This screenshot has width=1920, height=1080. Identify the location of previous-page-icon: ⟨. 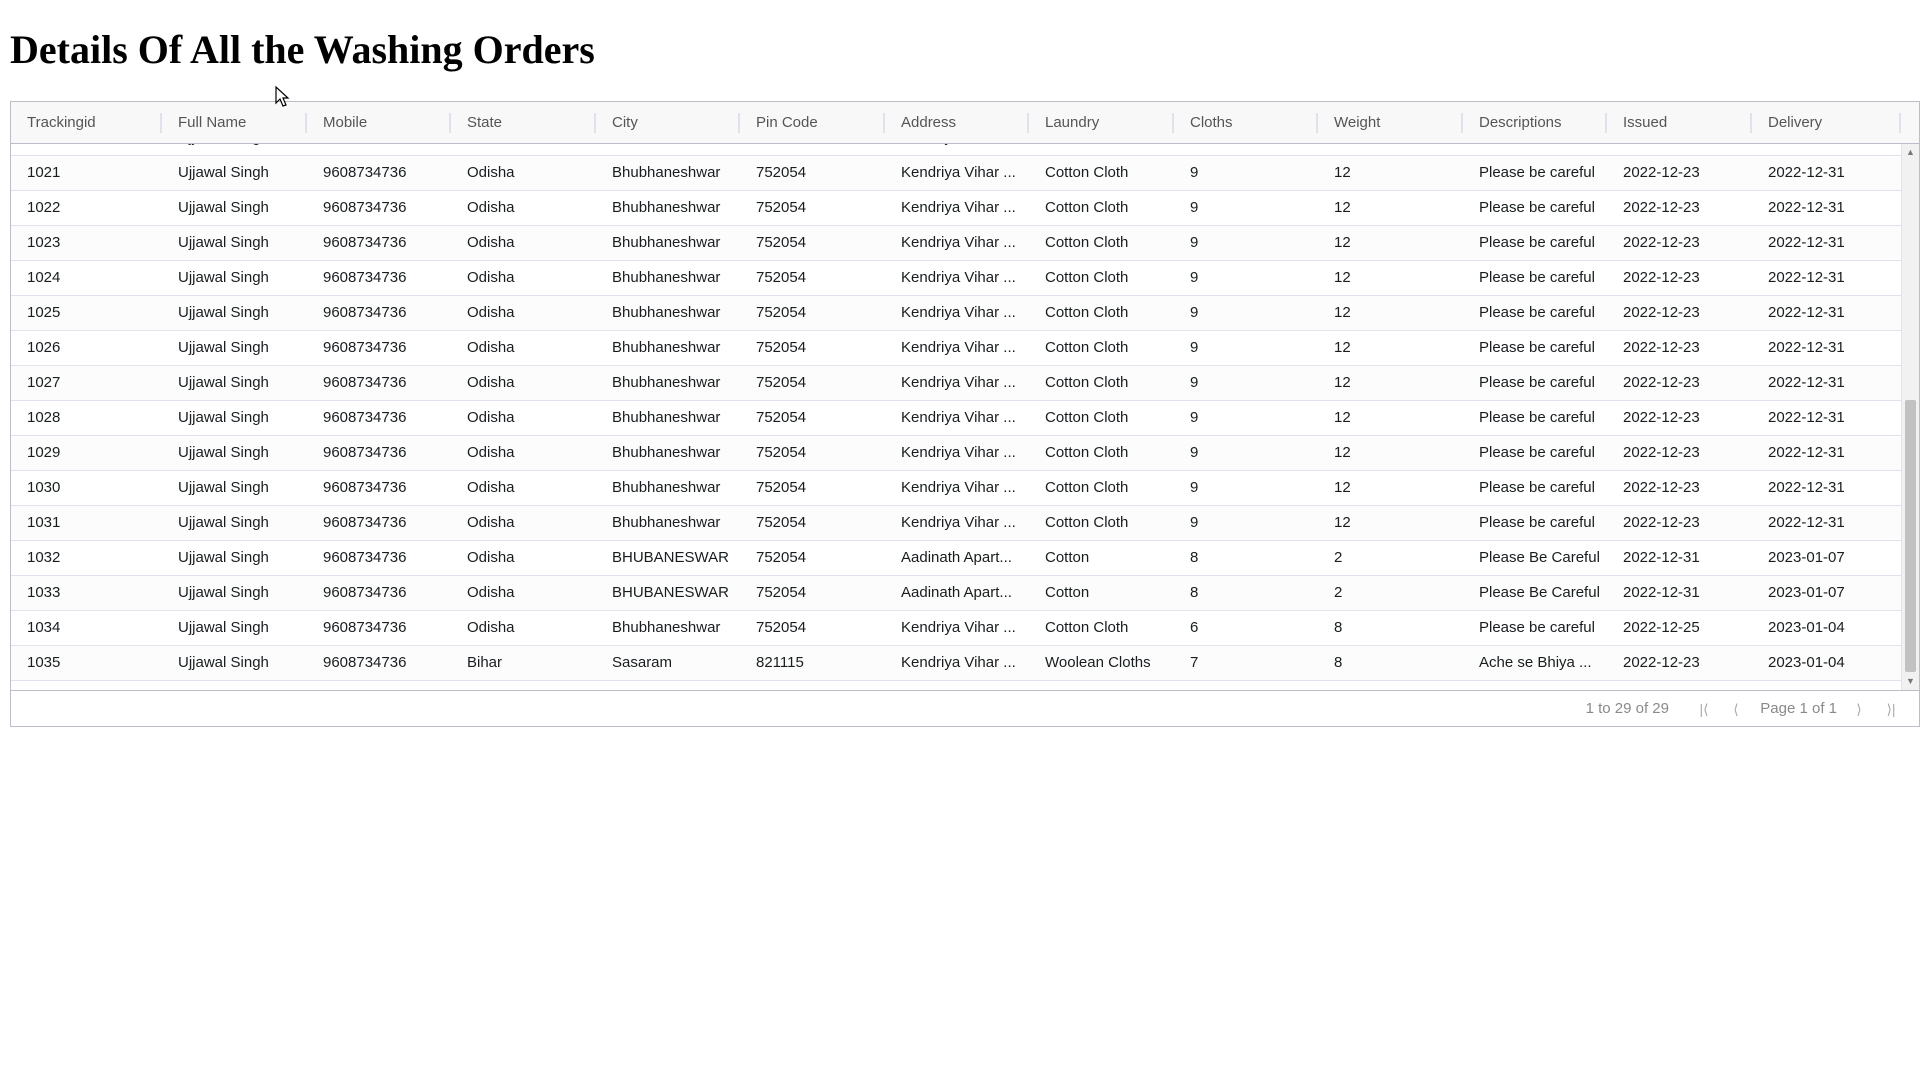
(1736, 709).